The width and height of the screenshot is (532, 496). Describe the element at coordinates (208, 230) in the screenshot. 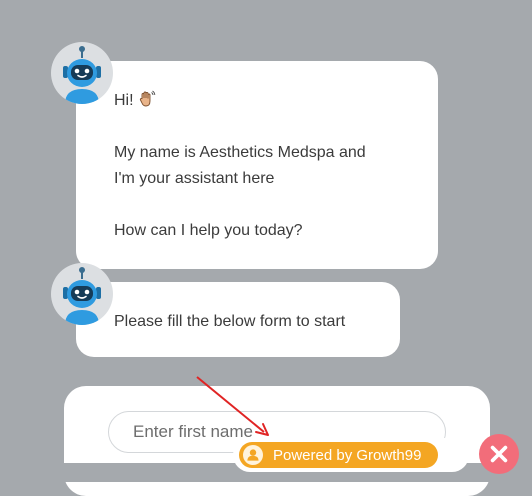

I see `message-line: How can I help you today?` at that location.